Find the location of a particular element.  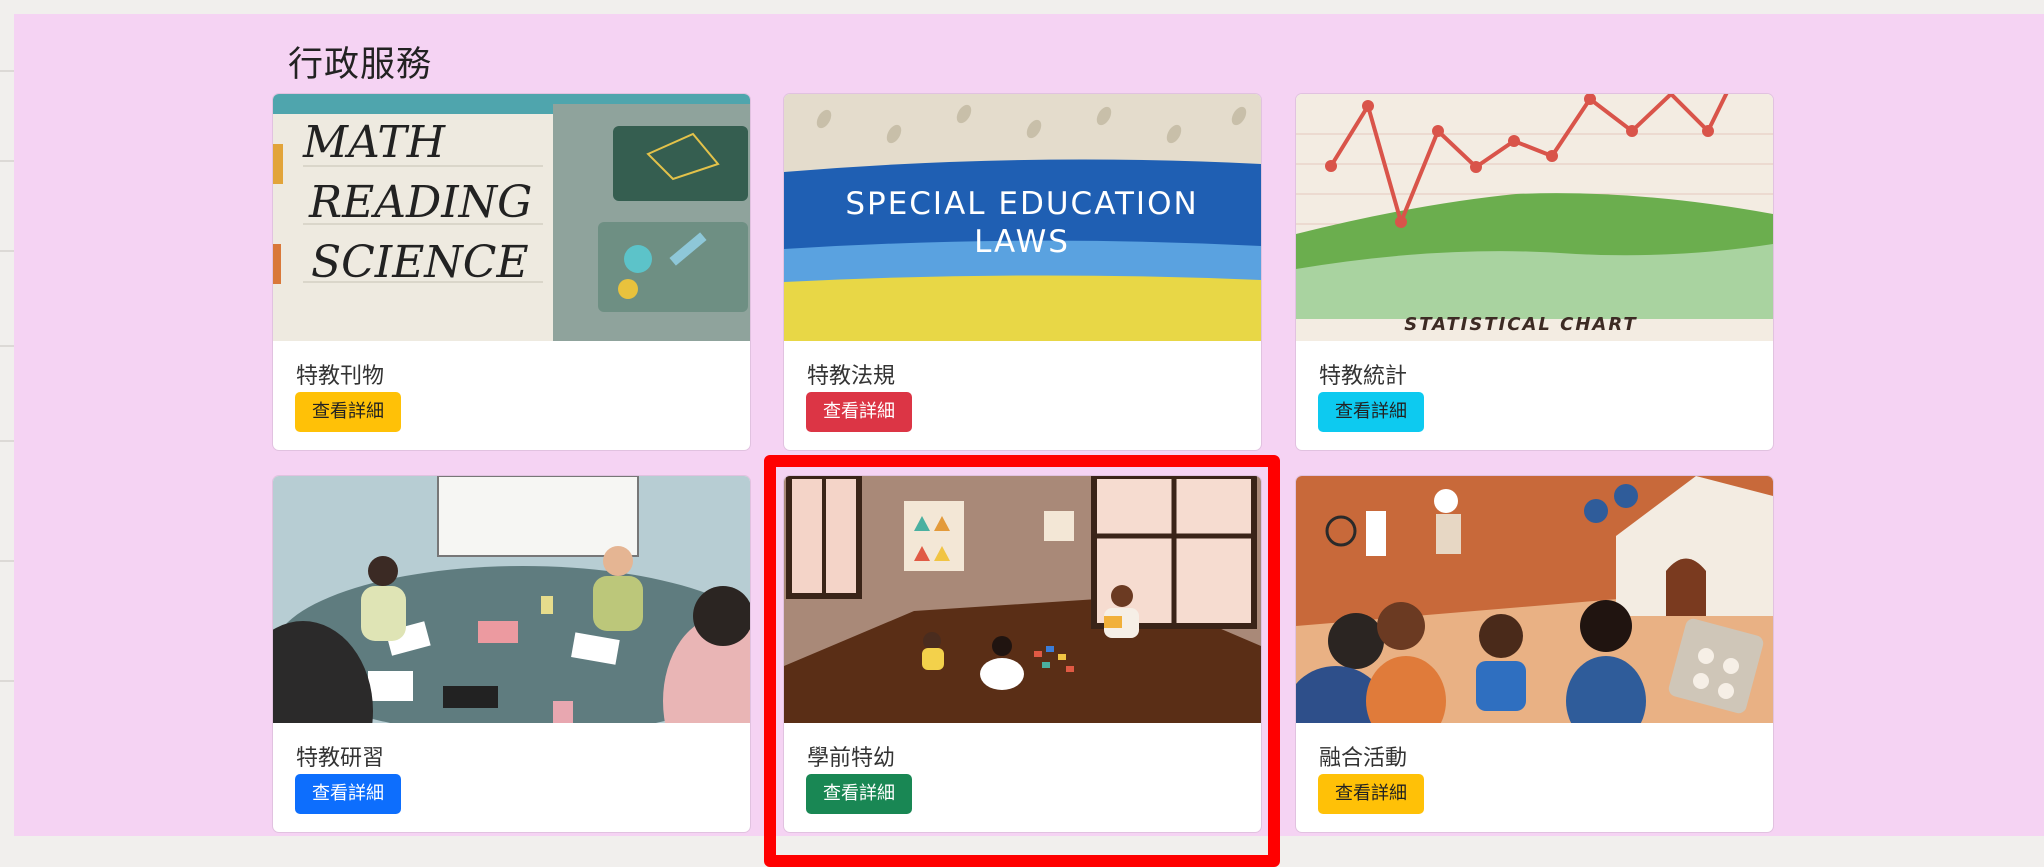

card-inclusion-activities: 融合活動 查看詳細 is located at coordinates (1534, 654).